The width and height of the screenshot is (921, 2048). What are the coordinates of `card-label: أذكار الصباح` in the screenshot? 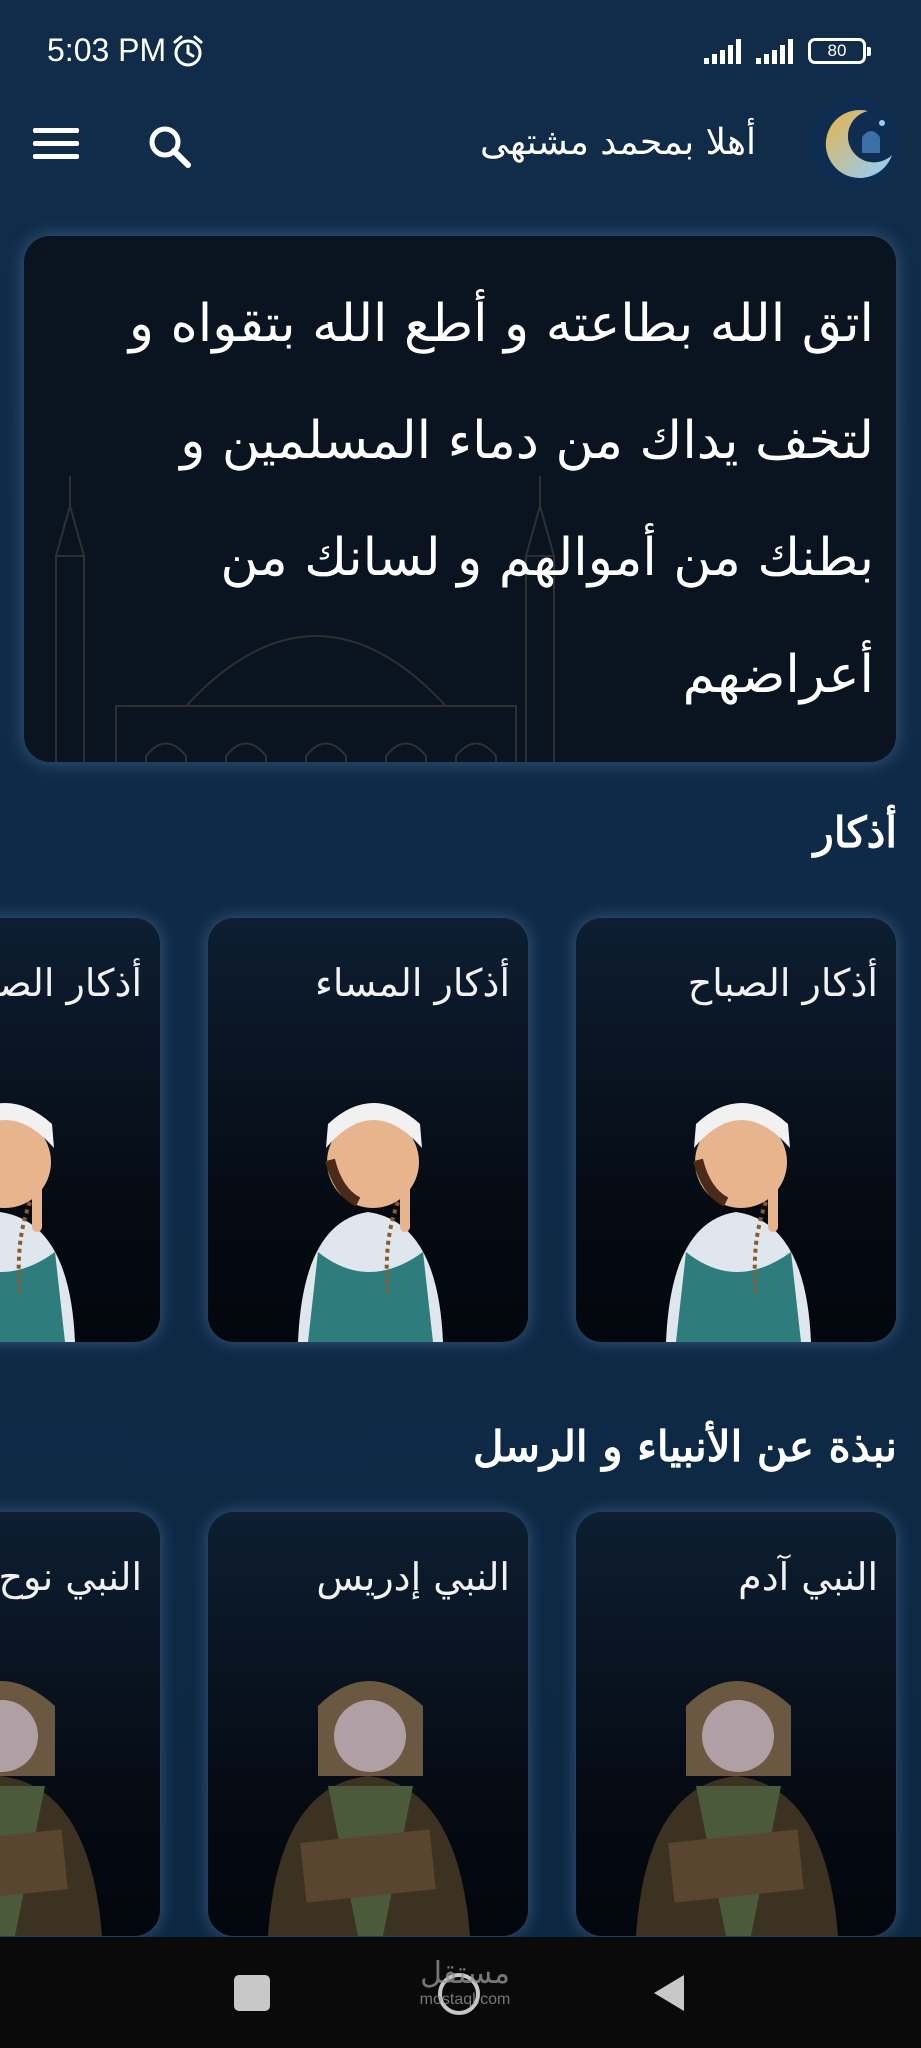 It's located at (782, 983).